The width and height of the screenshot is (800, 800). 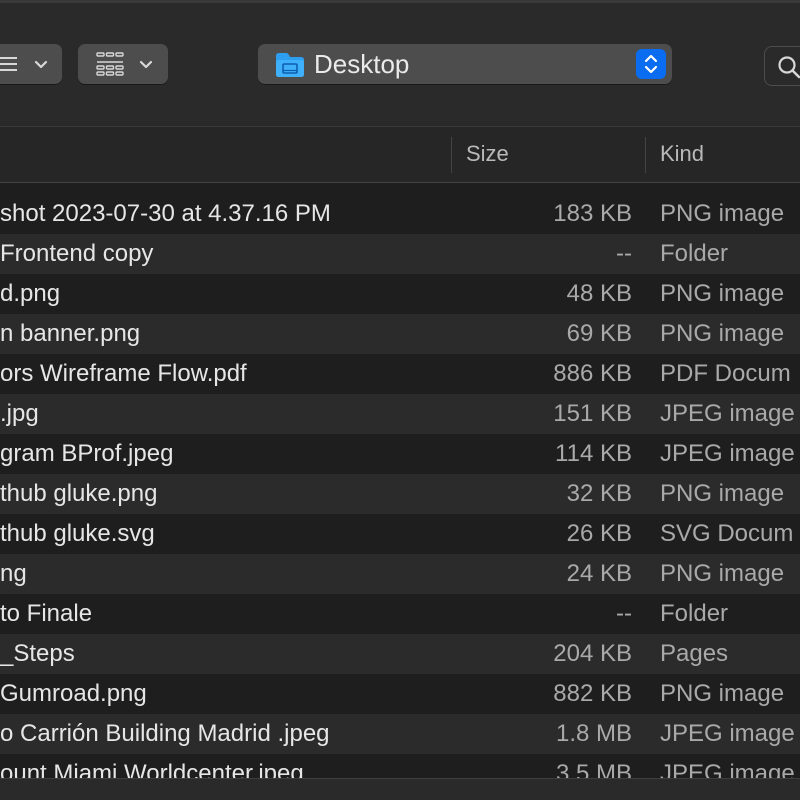 I want to click on file-size: 32 KB, so click(x=599, y=493).